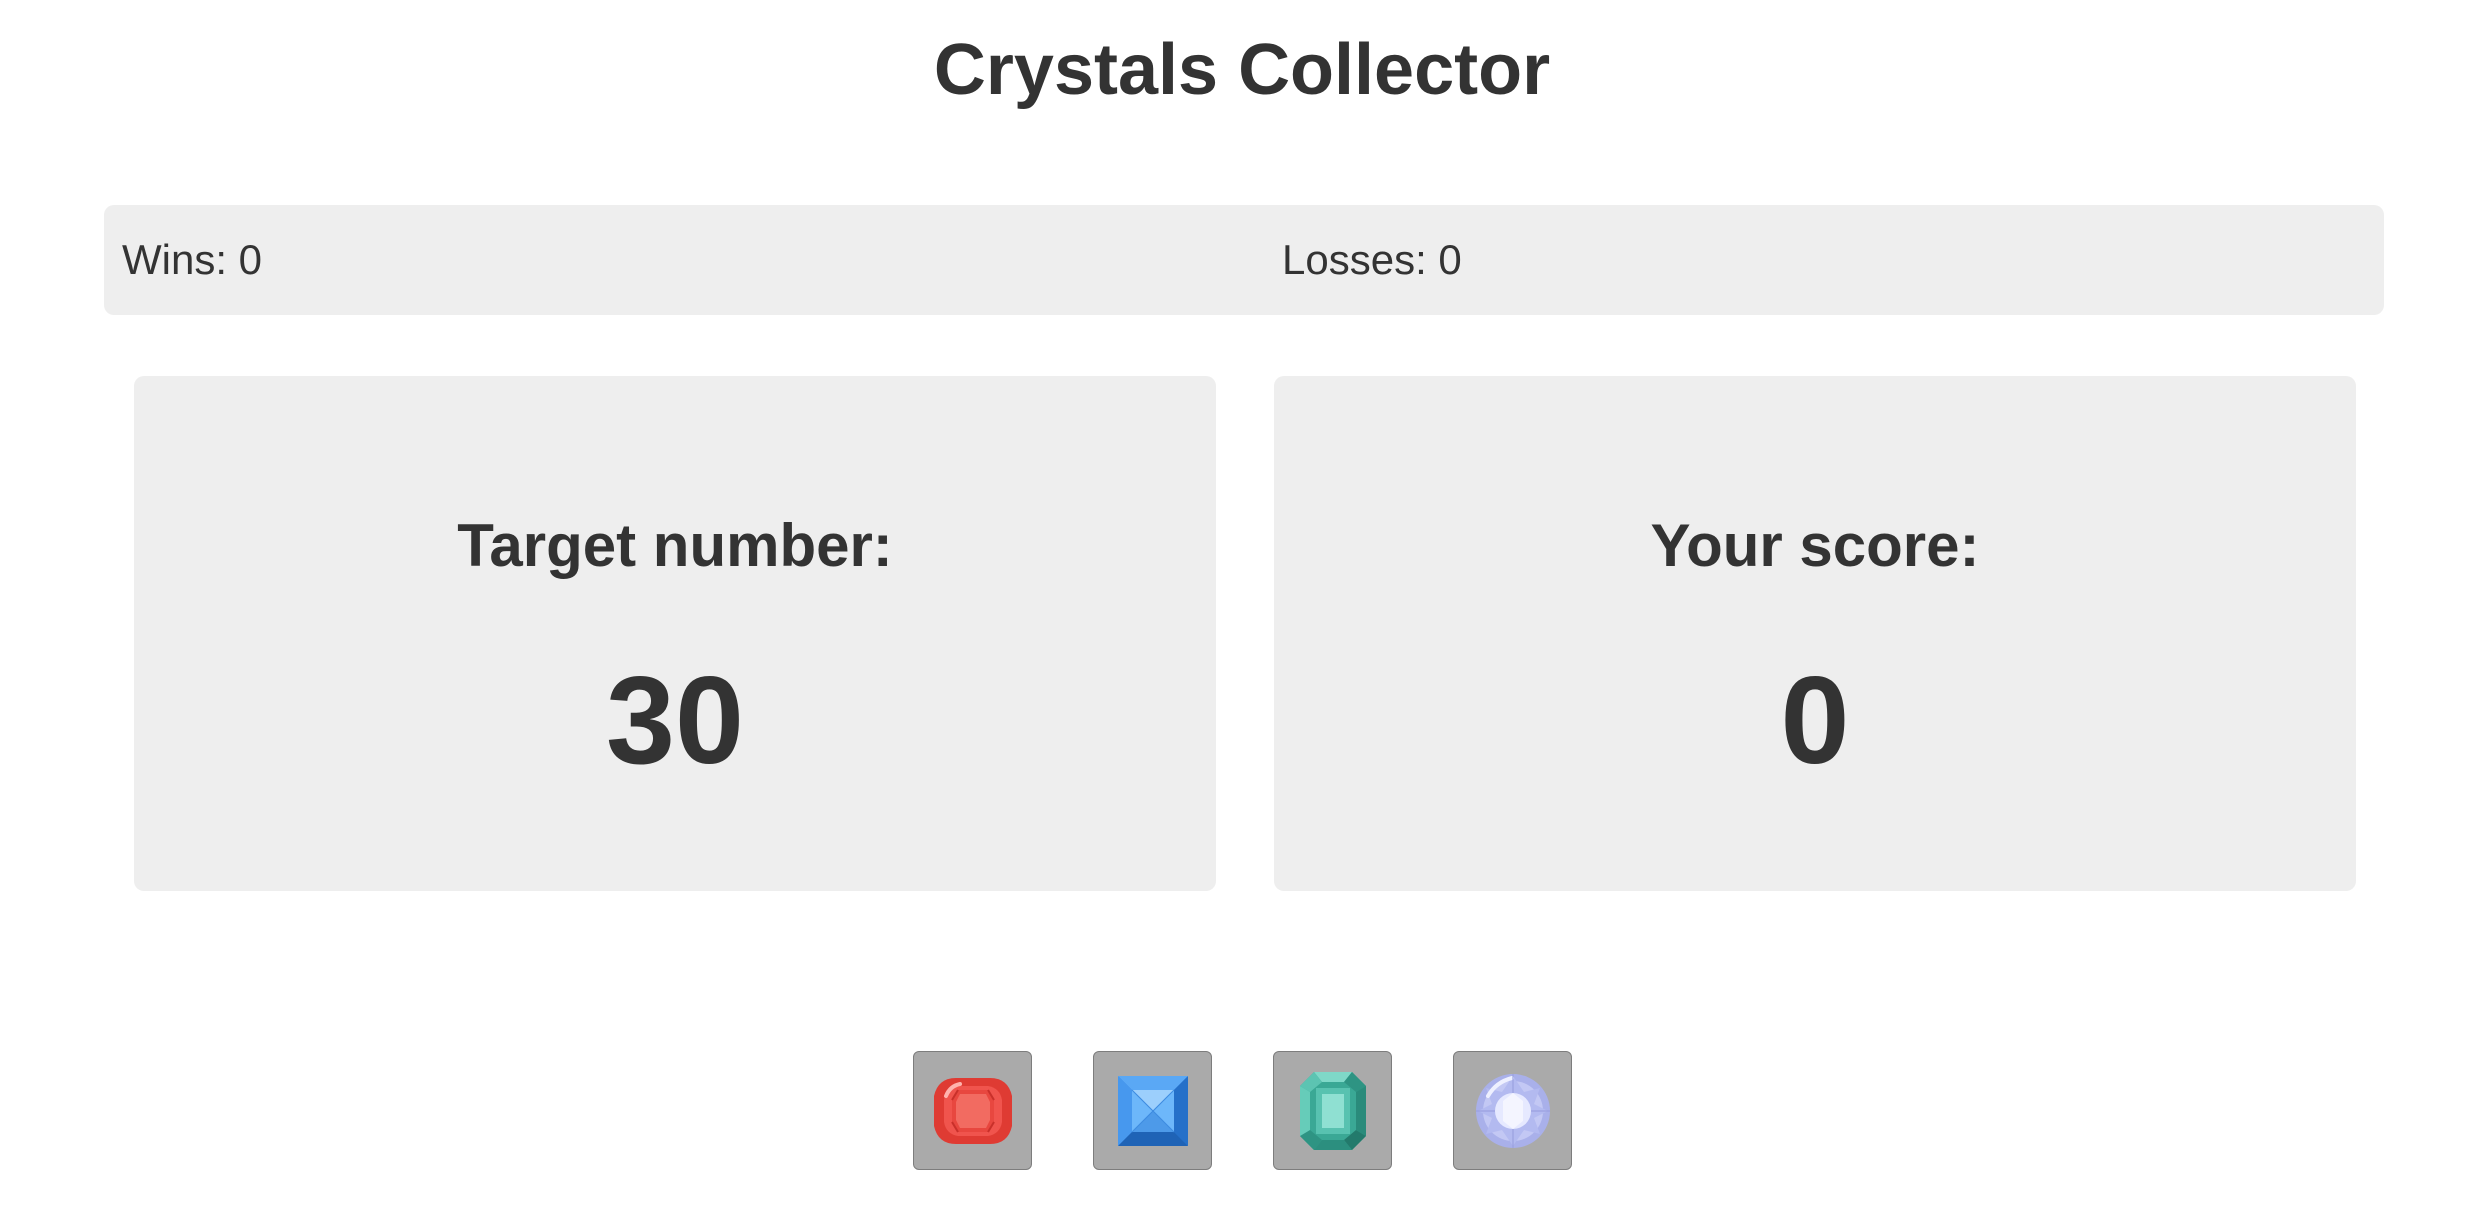 The image size is (2484, 1222). Describe the element at coordinates (1372, 259) in the screenshot. I see `losses-counter: Losses: 0` at that location.